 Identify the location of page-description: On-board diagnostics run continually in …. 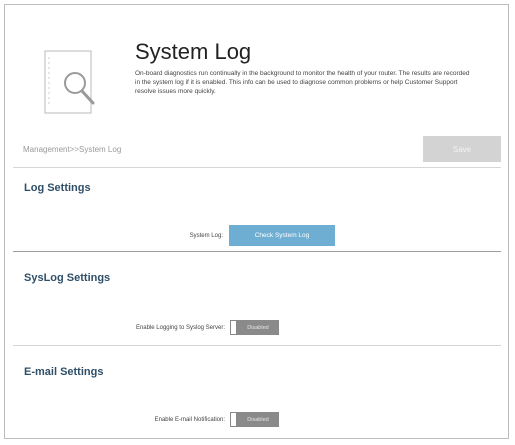
(302, 82).